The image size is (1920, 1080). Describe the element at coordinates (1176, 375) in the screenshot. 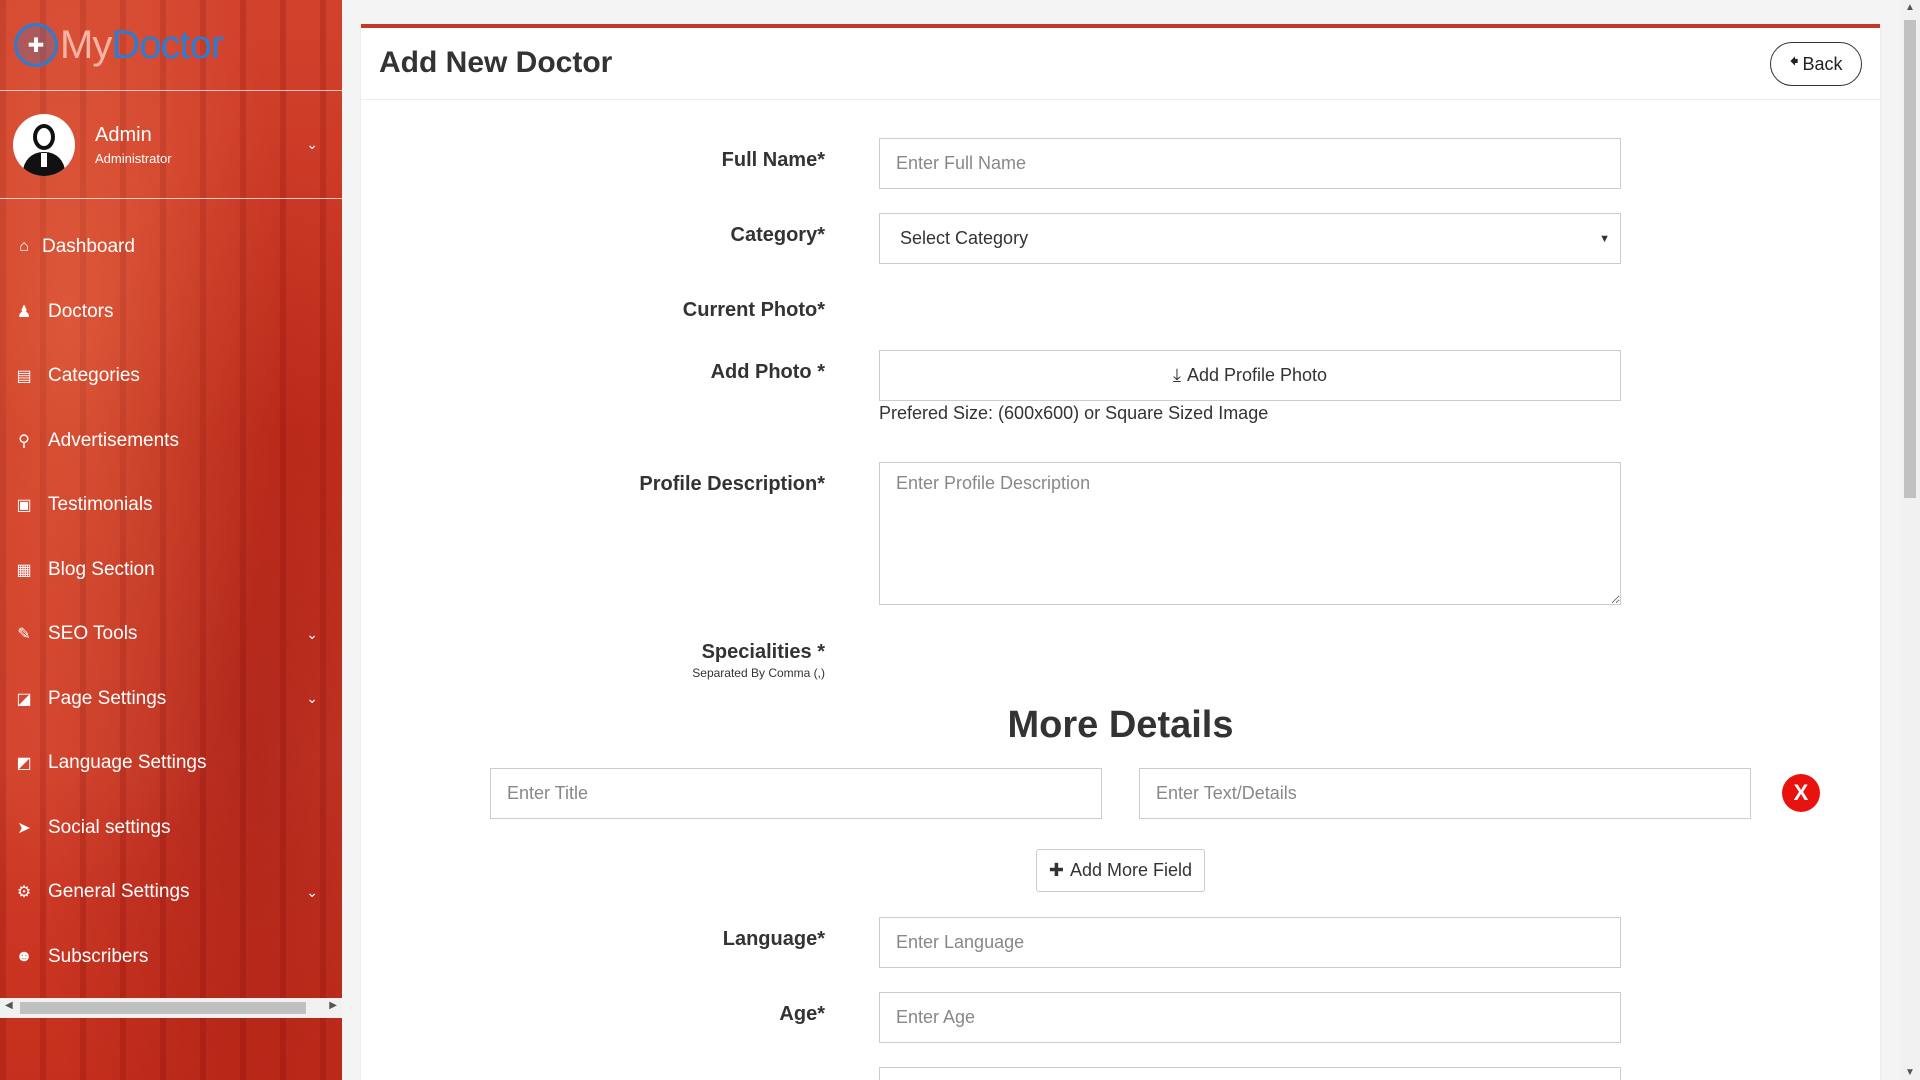

I see `download-icon: ⤓` at that location.